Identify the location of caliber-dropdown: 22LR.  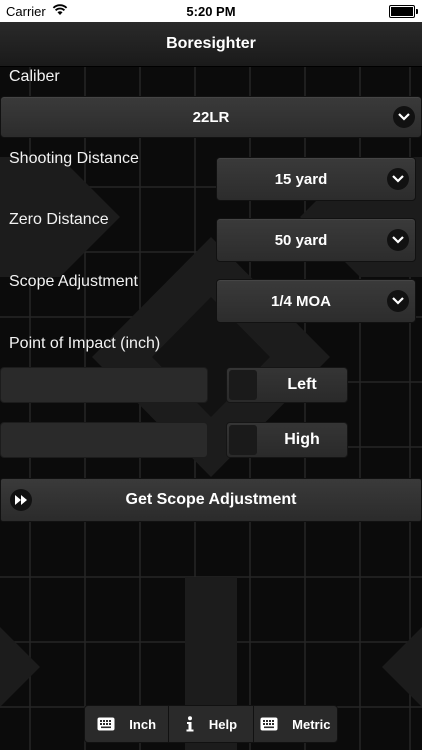
(211, 117).